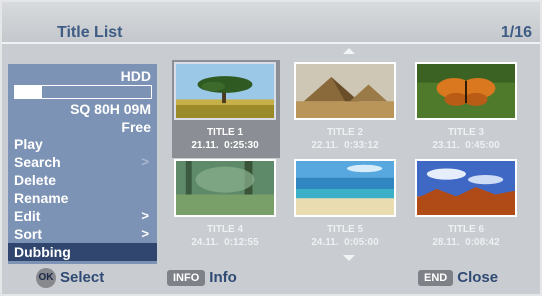  What do you see at coordinates (135, 76) in the screenshot?
I see `media-label: HDD` at bounding box center [135, 76].